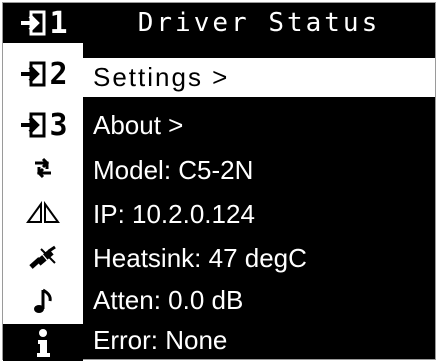 Image resolution: width=442 pixels, height=362 pixels. Describe the element at coordinates (200, 258) in the screenshot. I see `heatsink-readout: Heatsink: 47 degC` at that location.